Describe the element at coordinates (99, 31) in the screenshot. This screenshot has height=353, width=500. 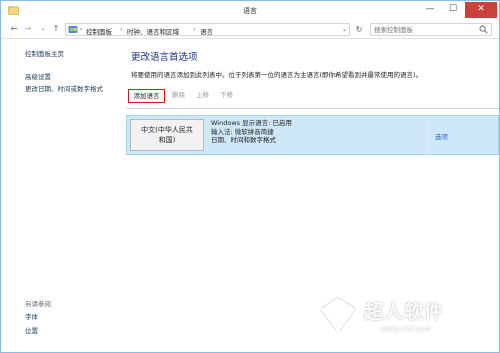
I see `breadcrumb-control-panel: 控制面板` at that location.